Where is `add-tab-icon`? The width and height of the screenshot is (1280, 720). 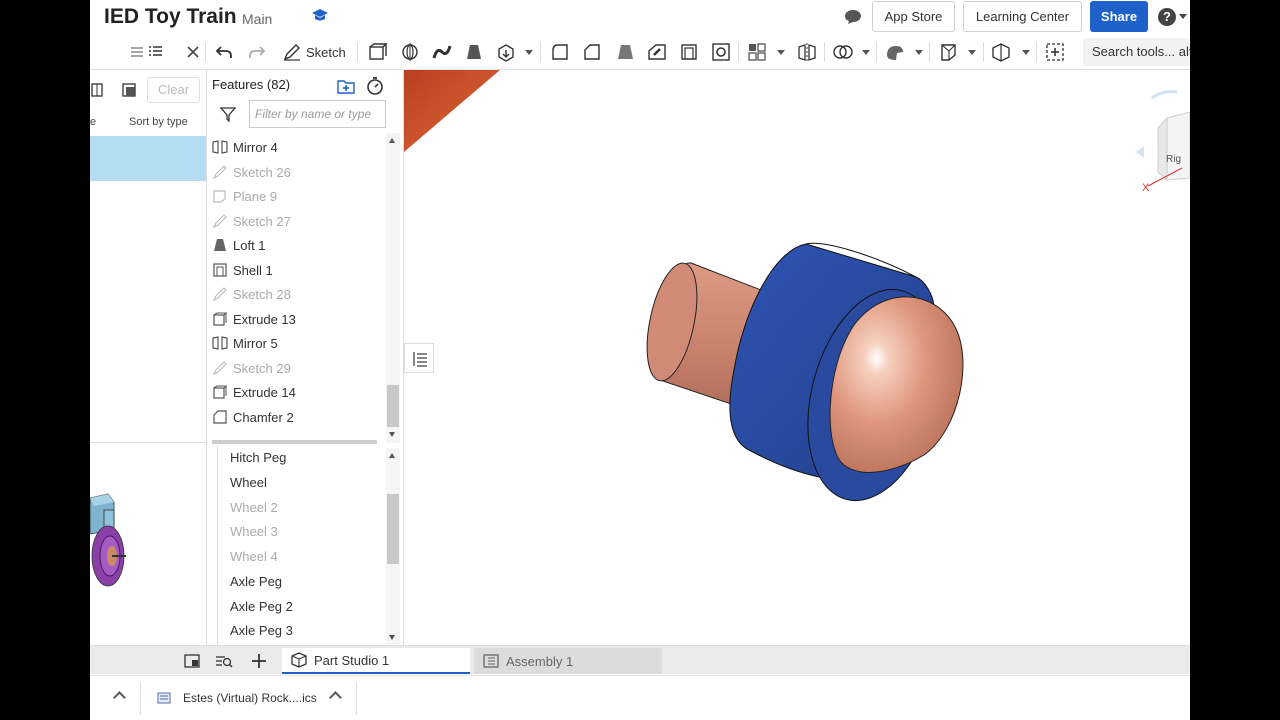
add-tab-icon is located at coordinates (259, 661).